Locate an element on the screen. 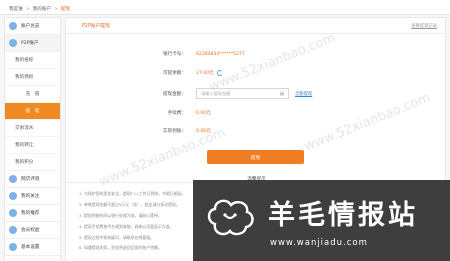  sidebar-group-benefits: 会员权益 is located at coordinates (32, 230).